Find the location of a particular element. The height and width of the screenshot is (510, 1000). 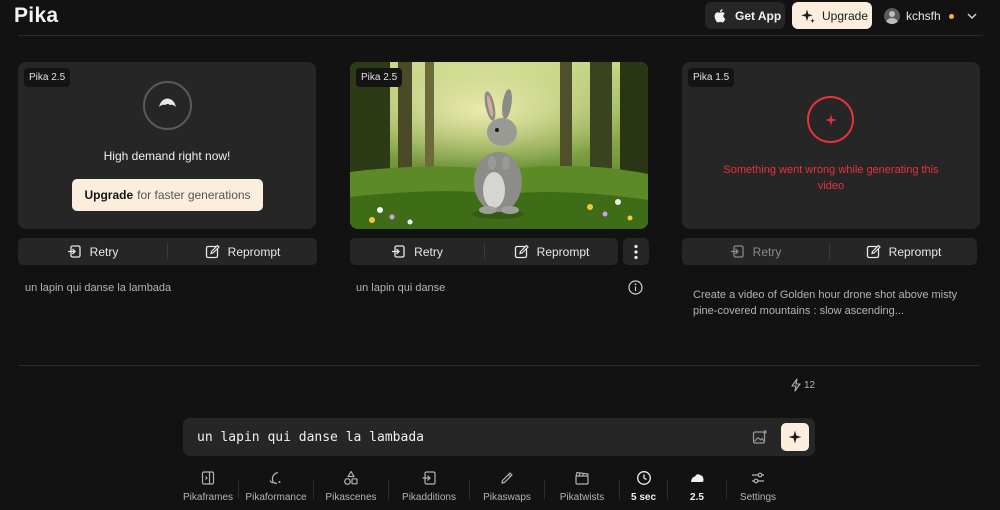

apple-icon is located at coordinates (720, 16).